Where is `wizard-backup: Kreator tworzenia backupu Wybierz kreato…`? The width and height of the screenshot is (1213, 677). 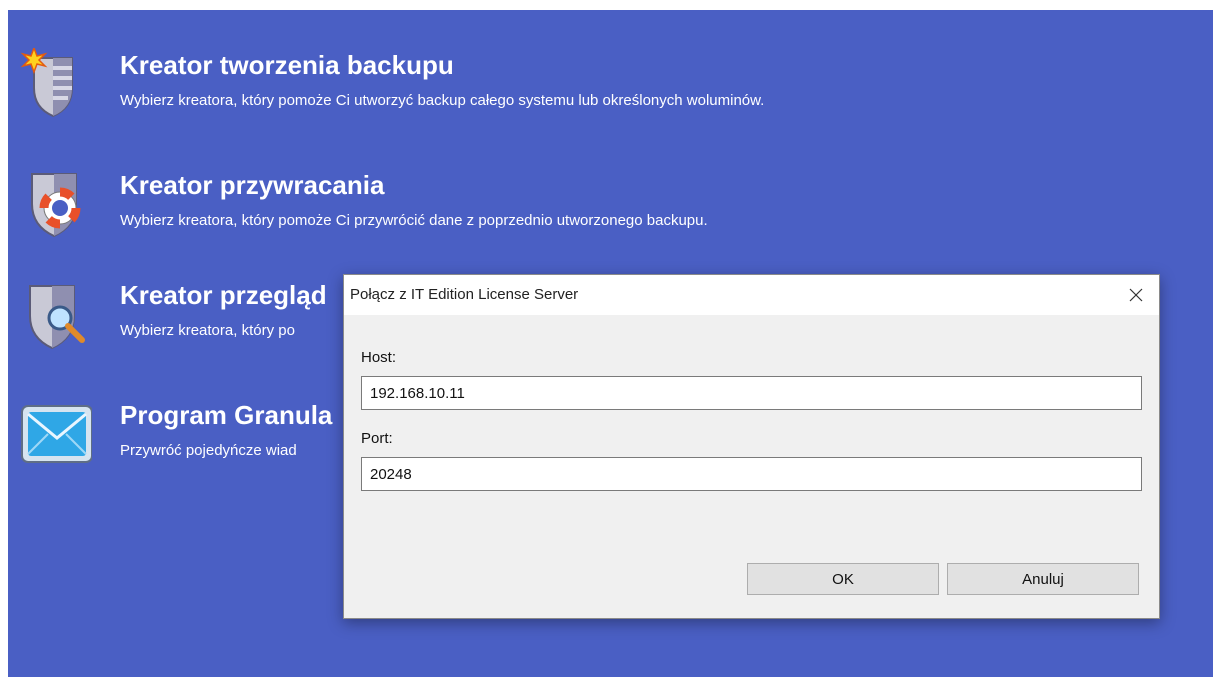
wizard-backup: Kreator tworzenia backupu Wybierz kreato… is located at coordinates (610, 88).